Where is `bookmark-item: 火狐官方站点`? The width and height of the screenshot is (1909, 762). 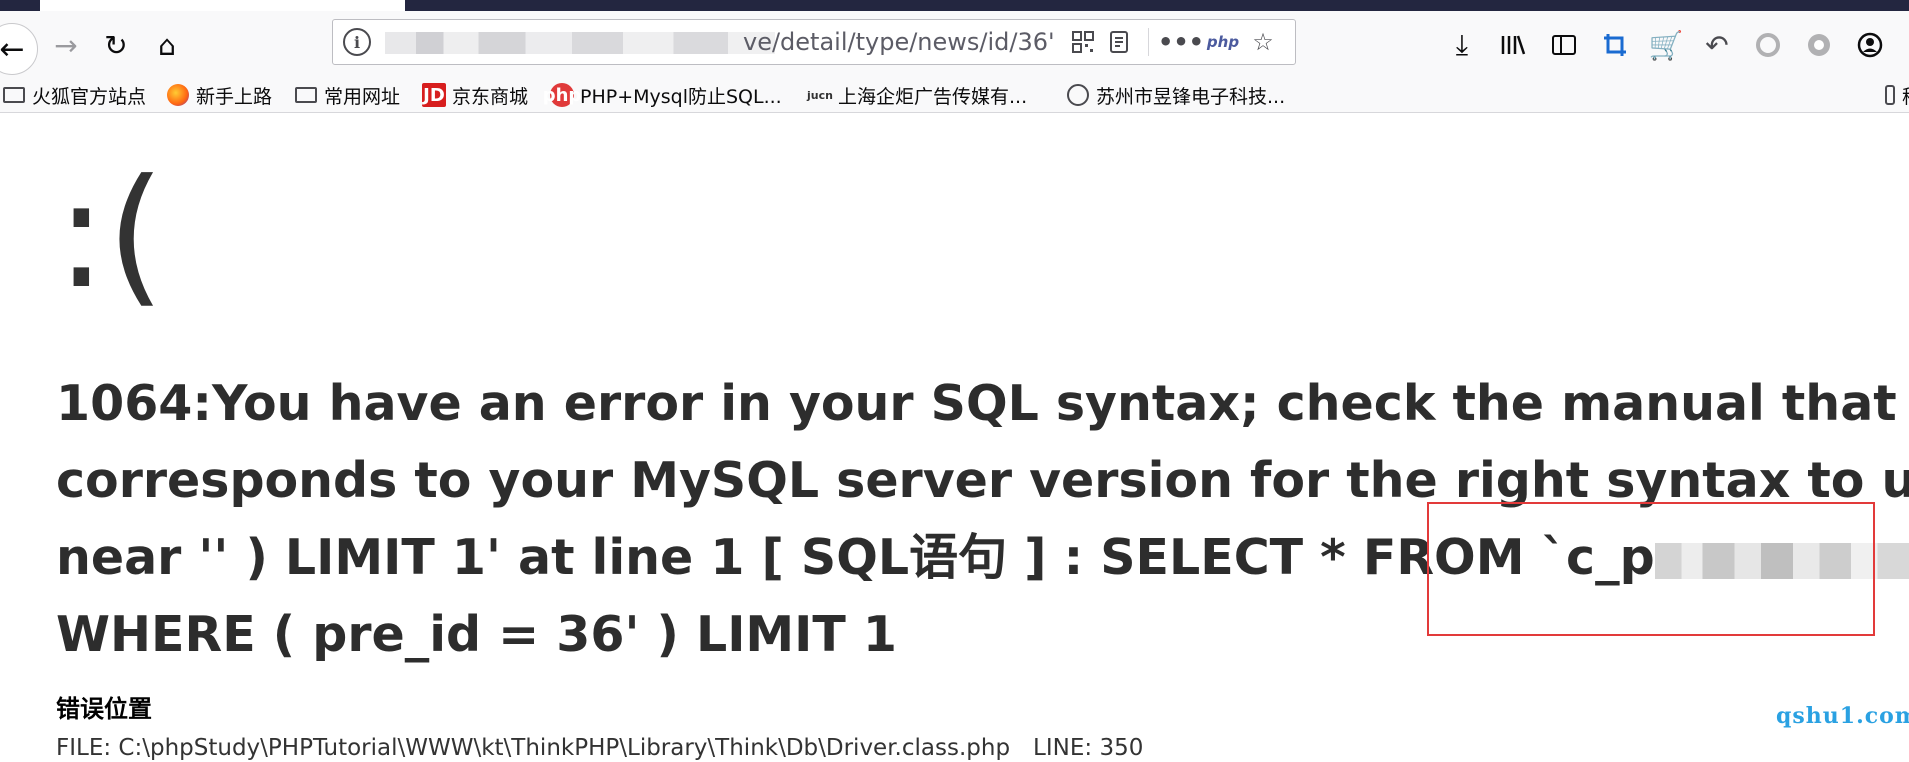
bookmark-item: 火狐官方站点 is located at coordinates (74, 95).